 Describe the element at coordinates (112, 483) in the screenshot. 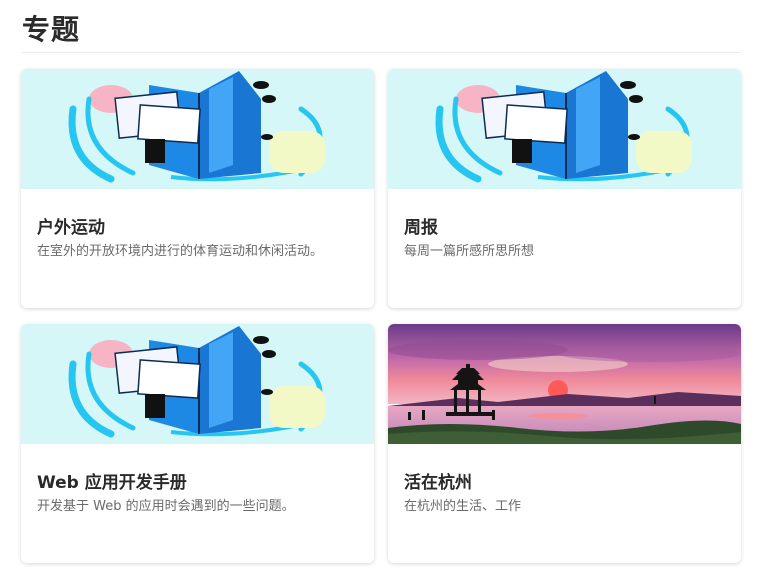

I see `card-title: Web 应用开发手册` at that location.